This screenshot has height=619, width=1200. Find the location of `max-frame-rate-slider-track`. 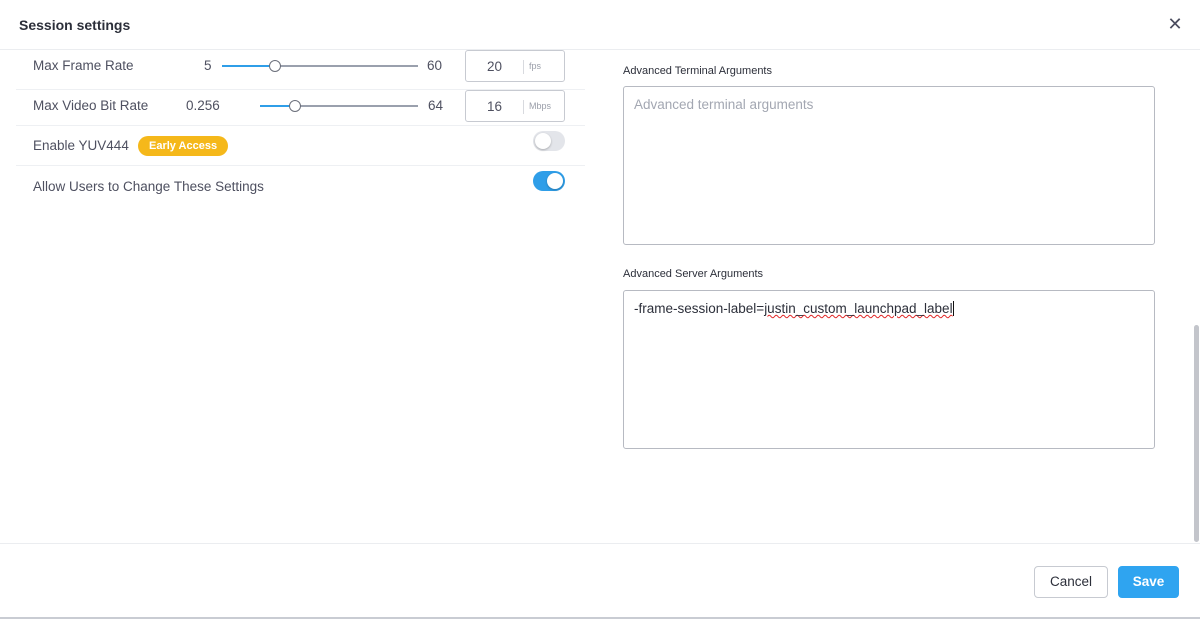

max-frame-rate-slider-track is located at coordinates (320, 66).